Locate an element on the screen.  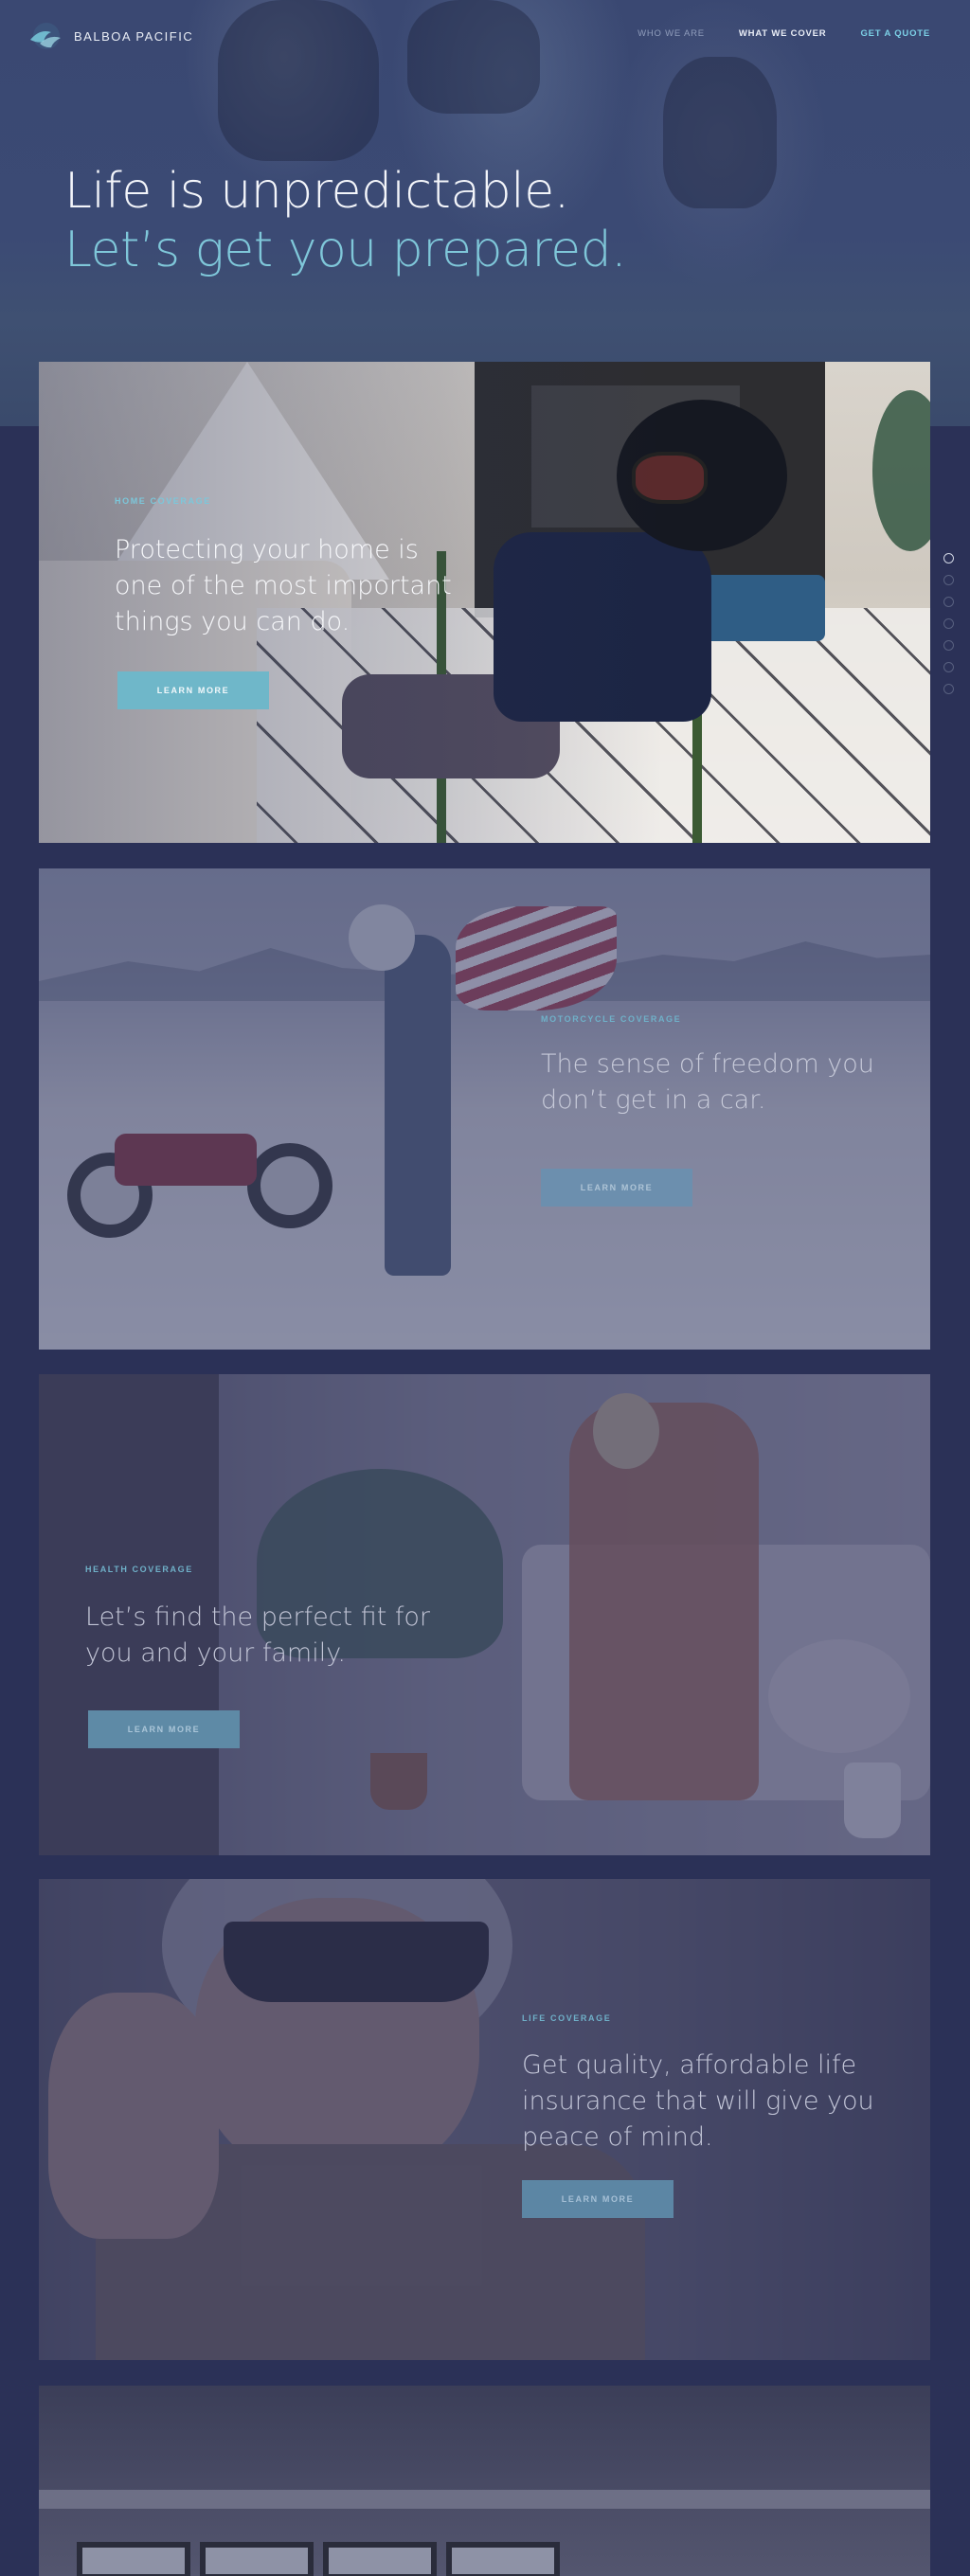
card-eyebrow: HOME COVERAGE is located at coordinates (163, 501).